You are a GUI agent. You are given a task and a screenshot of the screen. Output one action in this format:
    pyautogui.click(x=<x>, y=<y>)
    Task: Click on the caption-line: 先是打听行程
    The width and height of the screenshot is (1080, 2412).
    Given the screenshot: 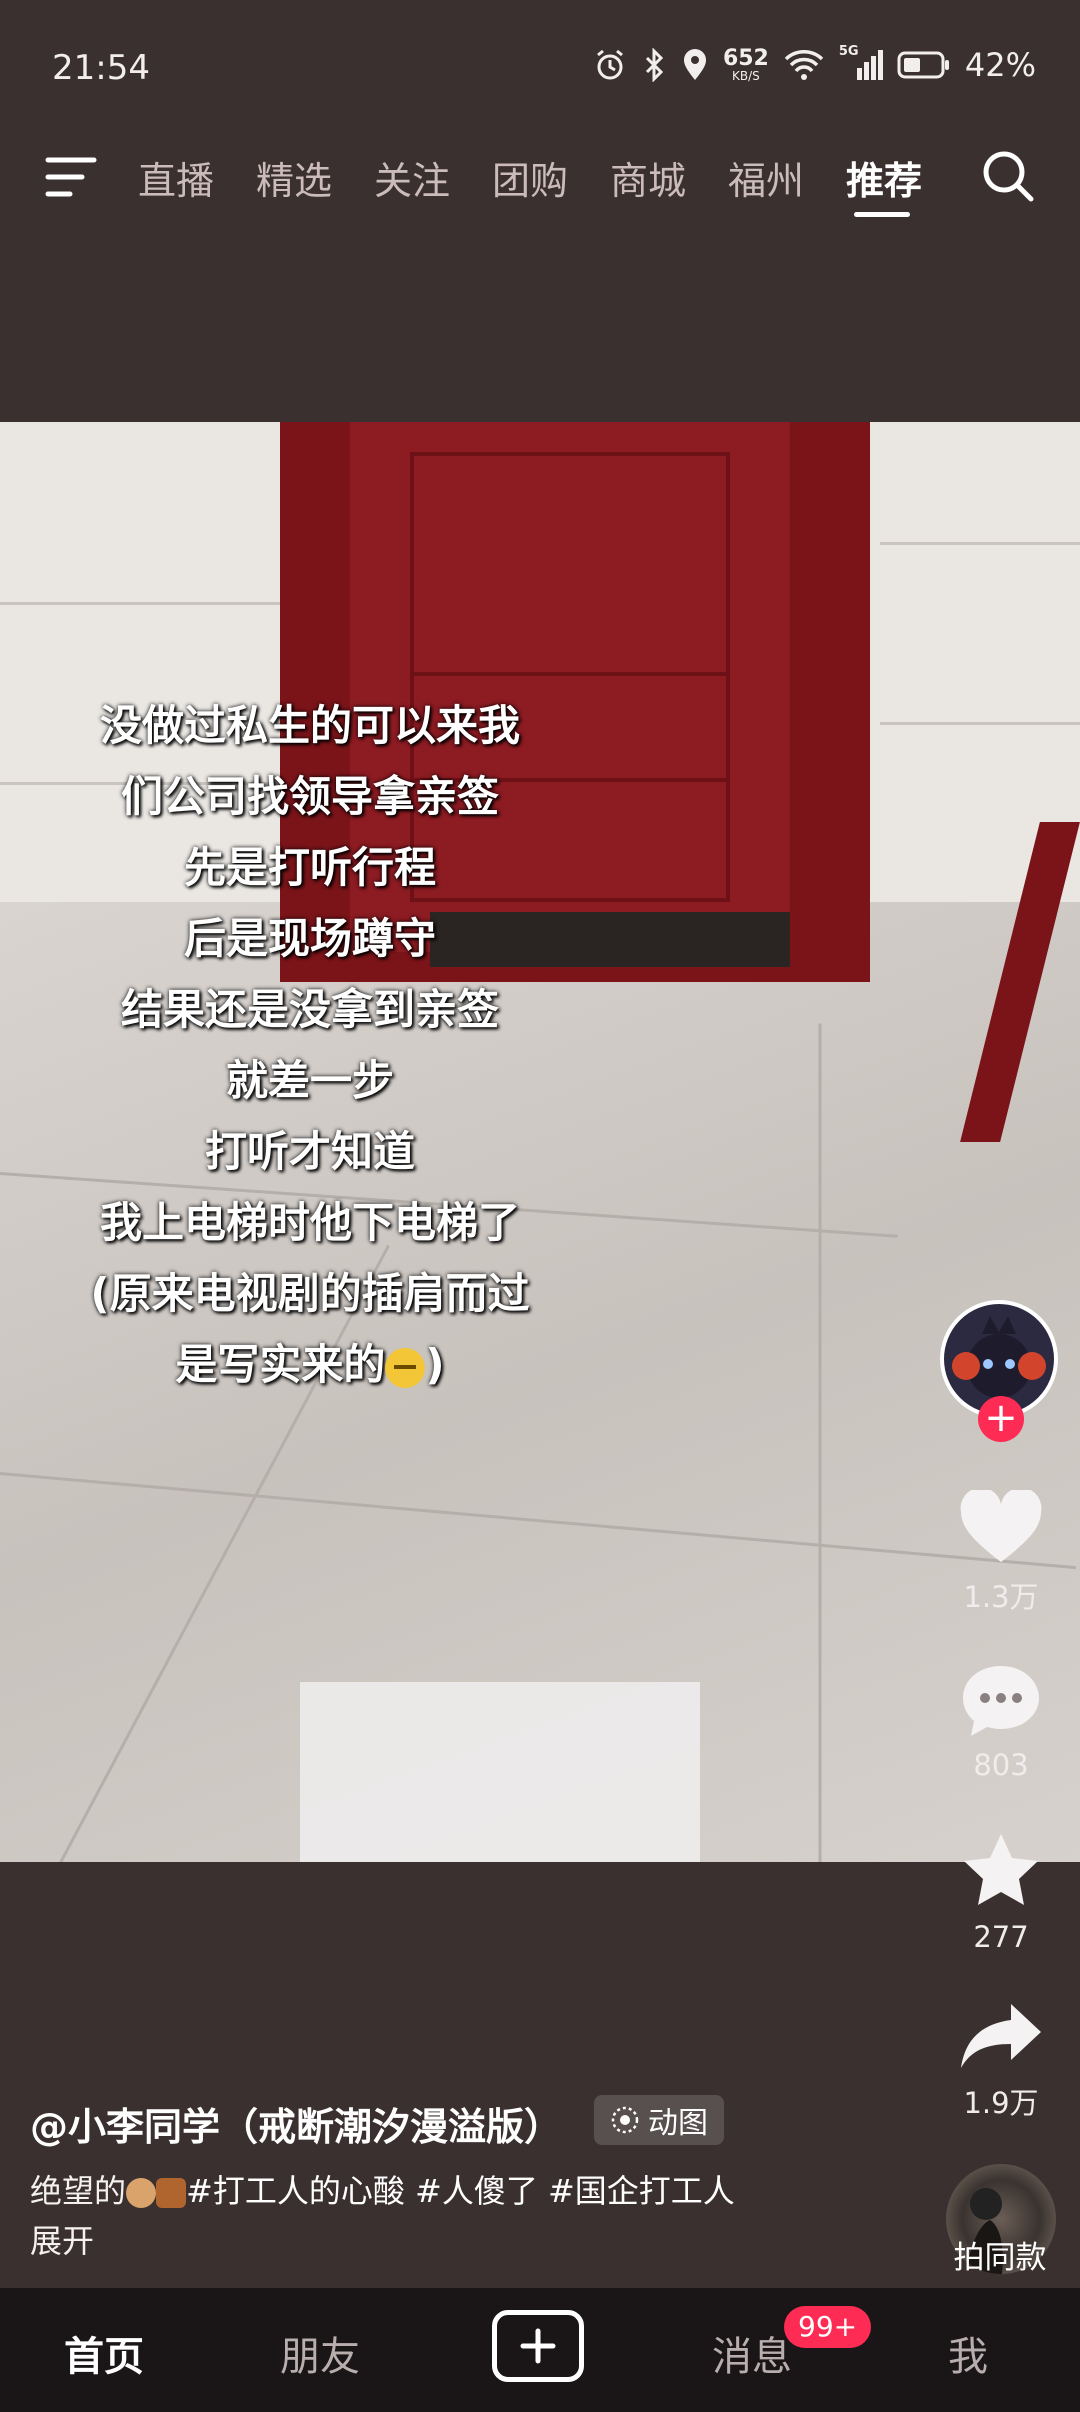 What is the action you would take?
    pyautogui.click(x=309, y=867)
    